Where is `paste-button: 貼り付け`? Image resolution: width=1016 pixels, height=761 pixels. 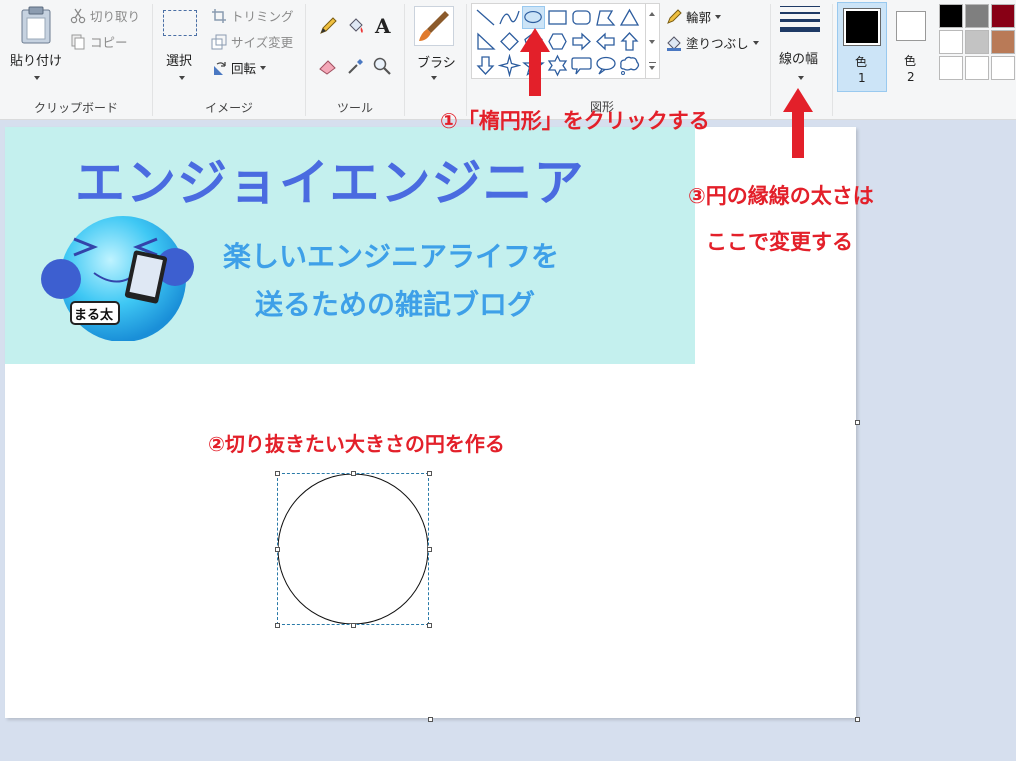
paste-button: 貼り付け is located at coordinates (35, 45).